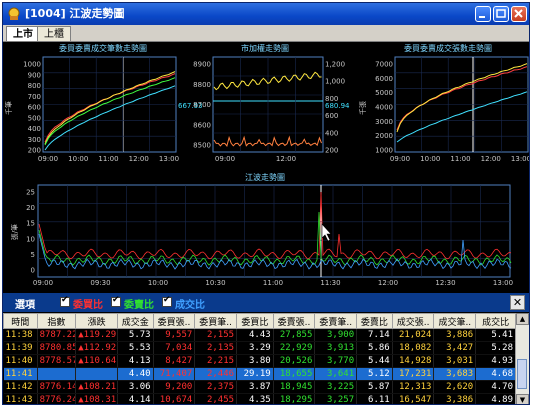 This screenshot has height=409, width=535. I want to click on left-ytick: 800, so click(34, 86).